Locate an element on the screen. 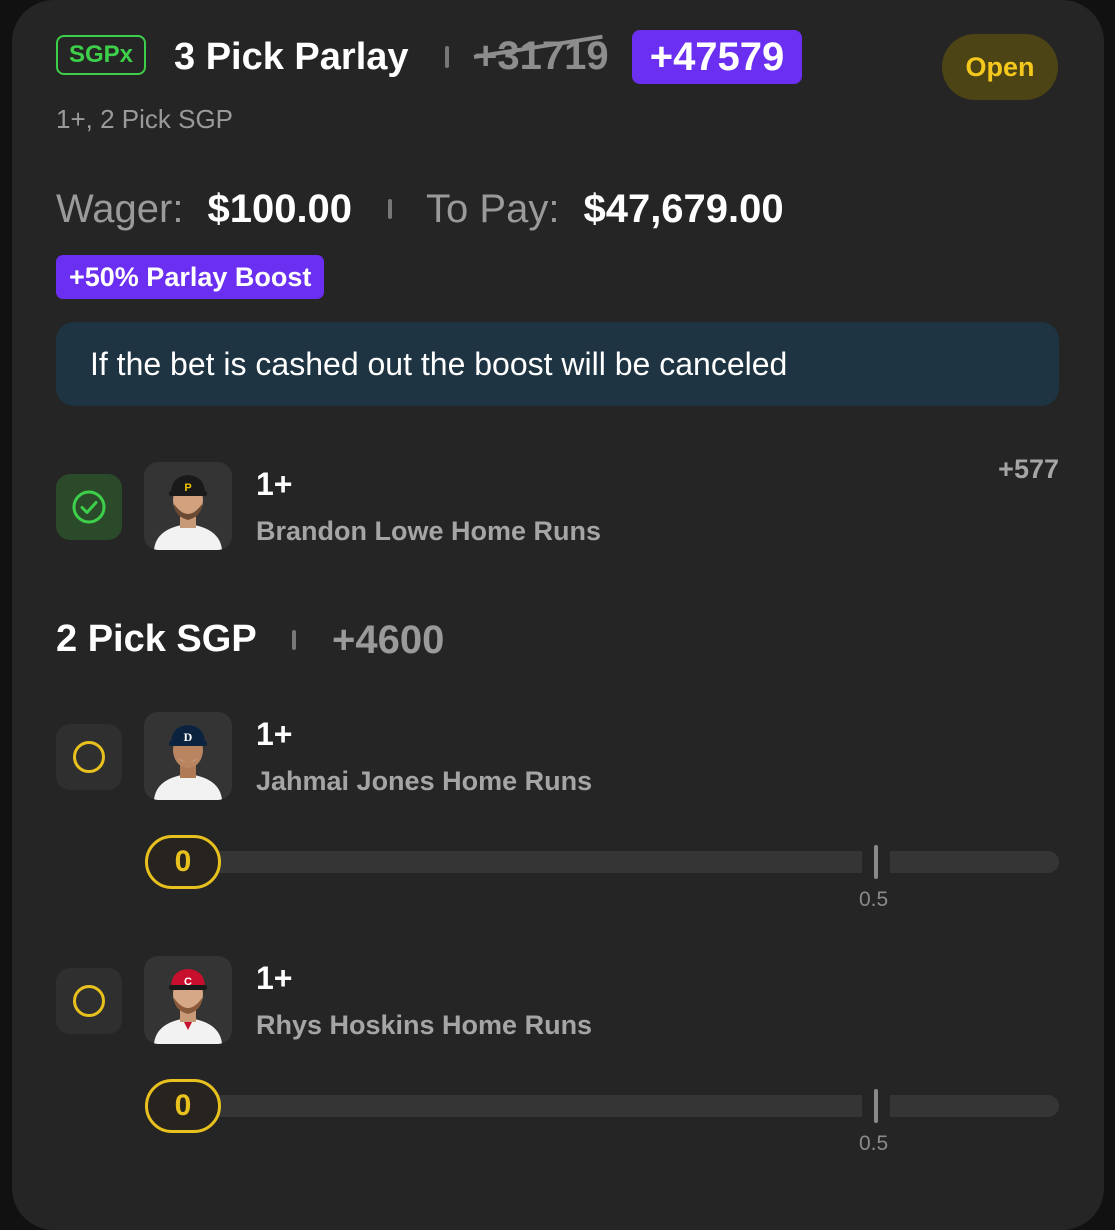  payout-value: $47,679.00 is located at coordinates (683, 208).